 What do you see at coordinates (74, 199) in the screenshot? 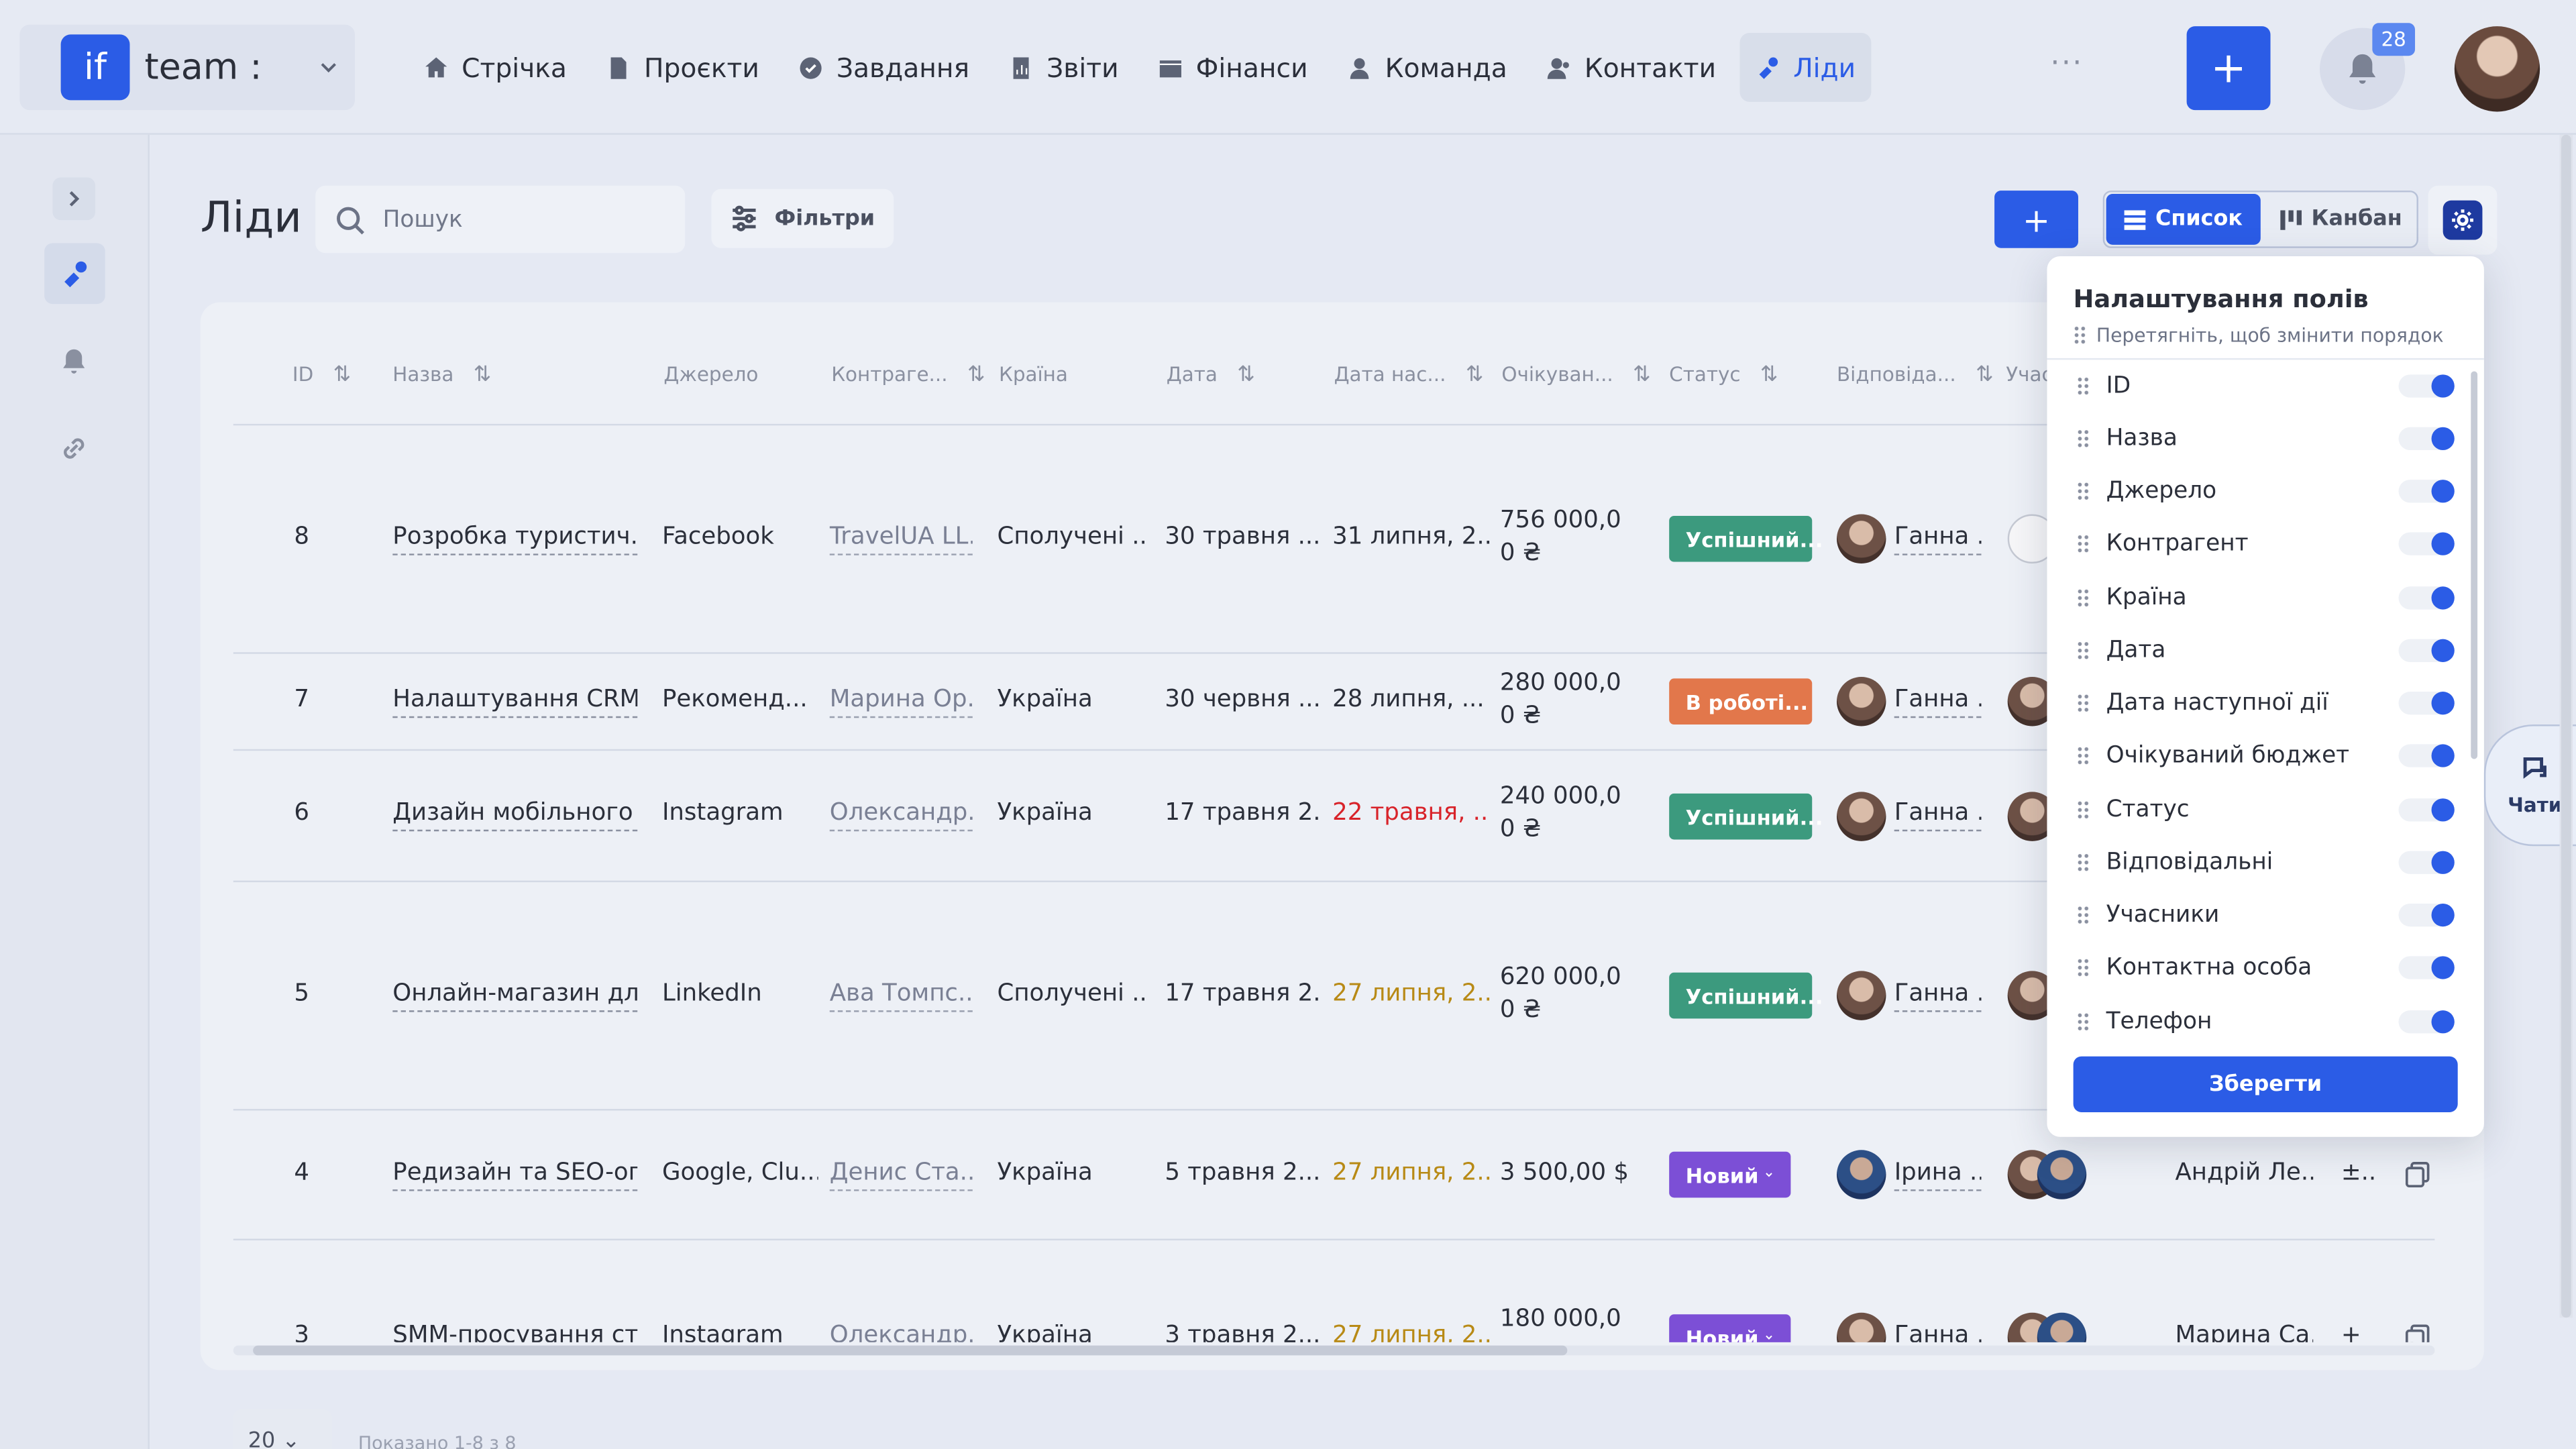
I see `sidebar-expand-button` at bounding box center [74, 199].